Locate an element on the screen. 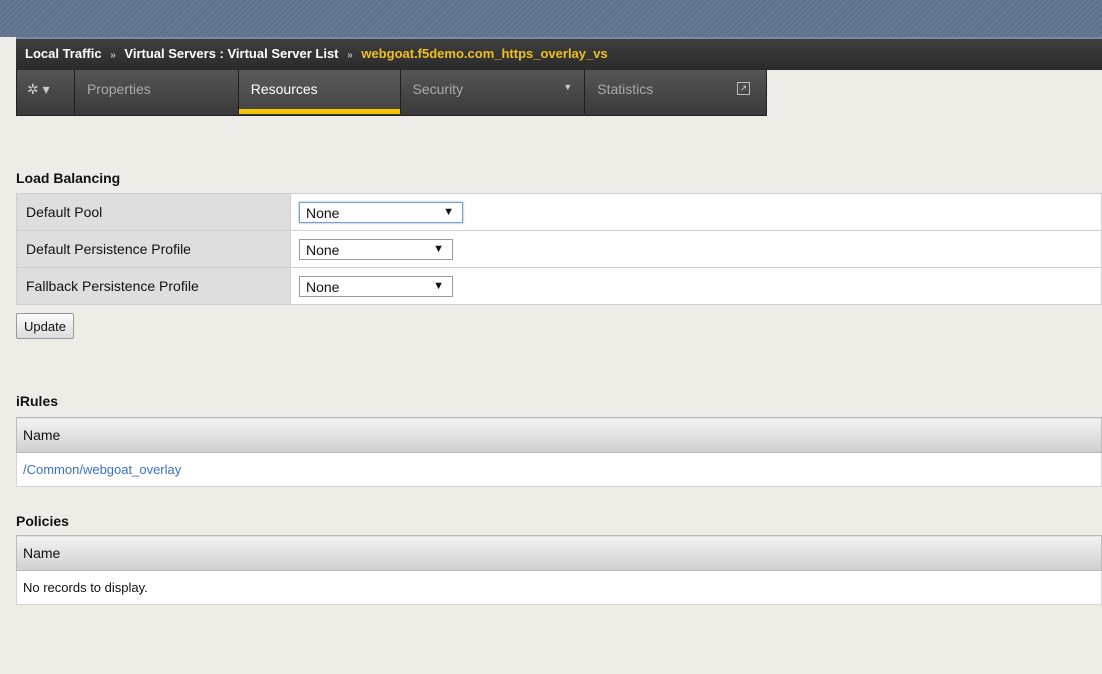  default-pool-label: Default Pool is located at coordinates (153, 212).